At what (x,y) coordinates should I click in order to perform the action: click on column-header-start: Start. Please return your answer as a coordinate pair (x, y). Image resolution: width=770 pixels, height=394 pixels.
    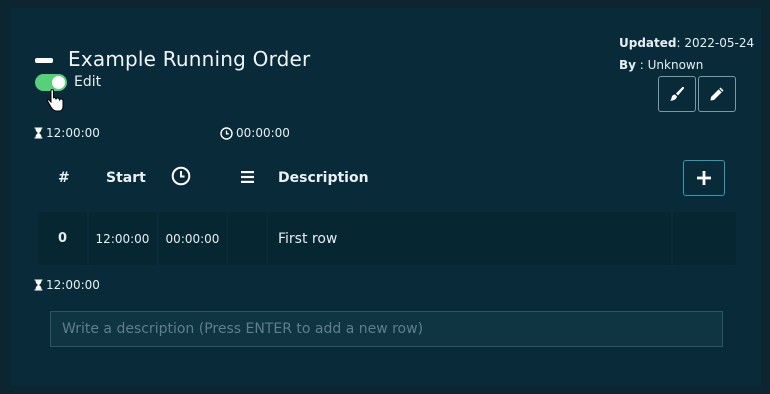
    Looking at the image, I should click on (126, 178).